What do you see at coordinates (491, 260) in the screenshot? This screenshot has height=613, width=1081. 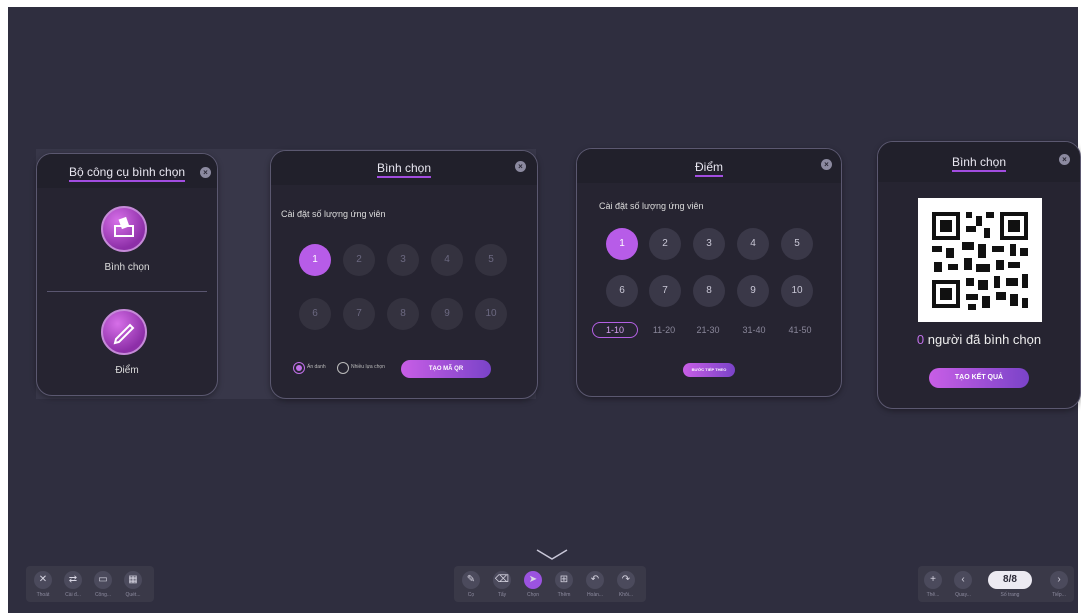 I see `candidate-5: 5` at bounding box center [491, 260].